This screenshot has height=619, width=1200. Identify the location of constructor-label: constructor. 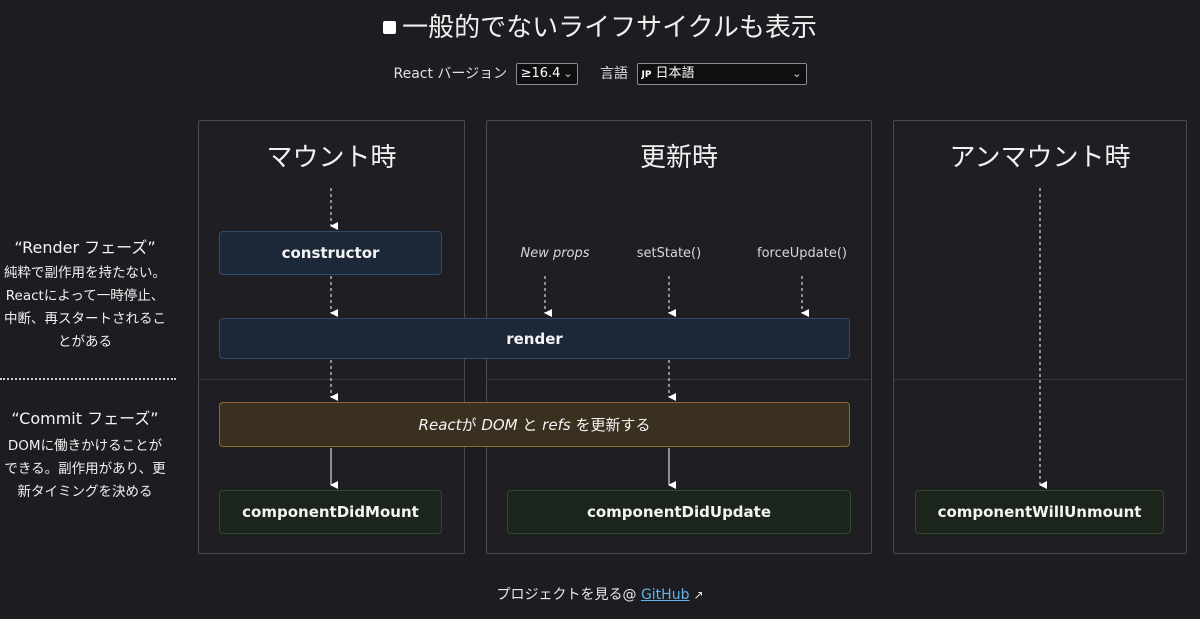
(330, 253).